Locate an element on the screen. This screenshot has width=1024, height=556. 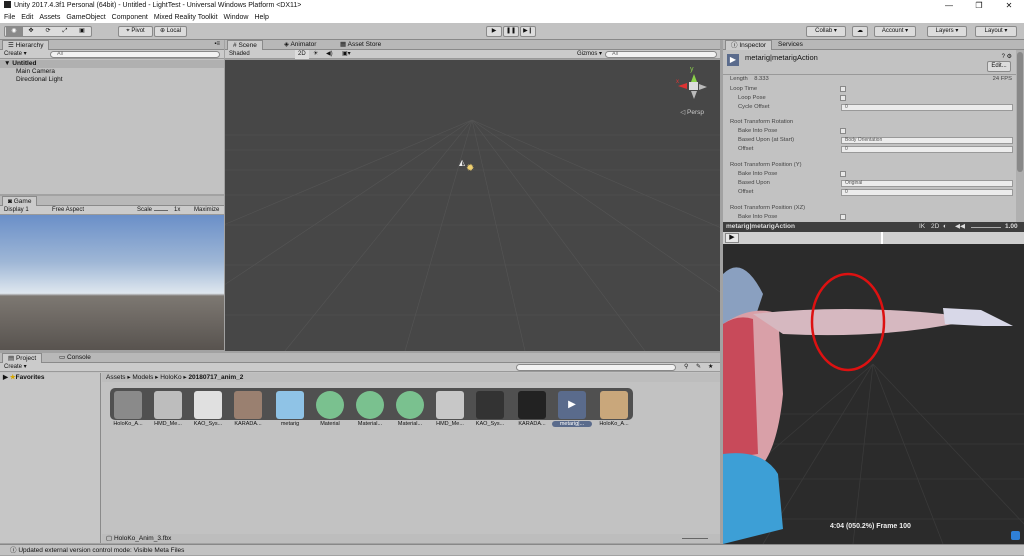
gizmo-y-axis is located at coordinates (694, 78).